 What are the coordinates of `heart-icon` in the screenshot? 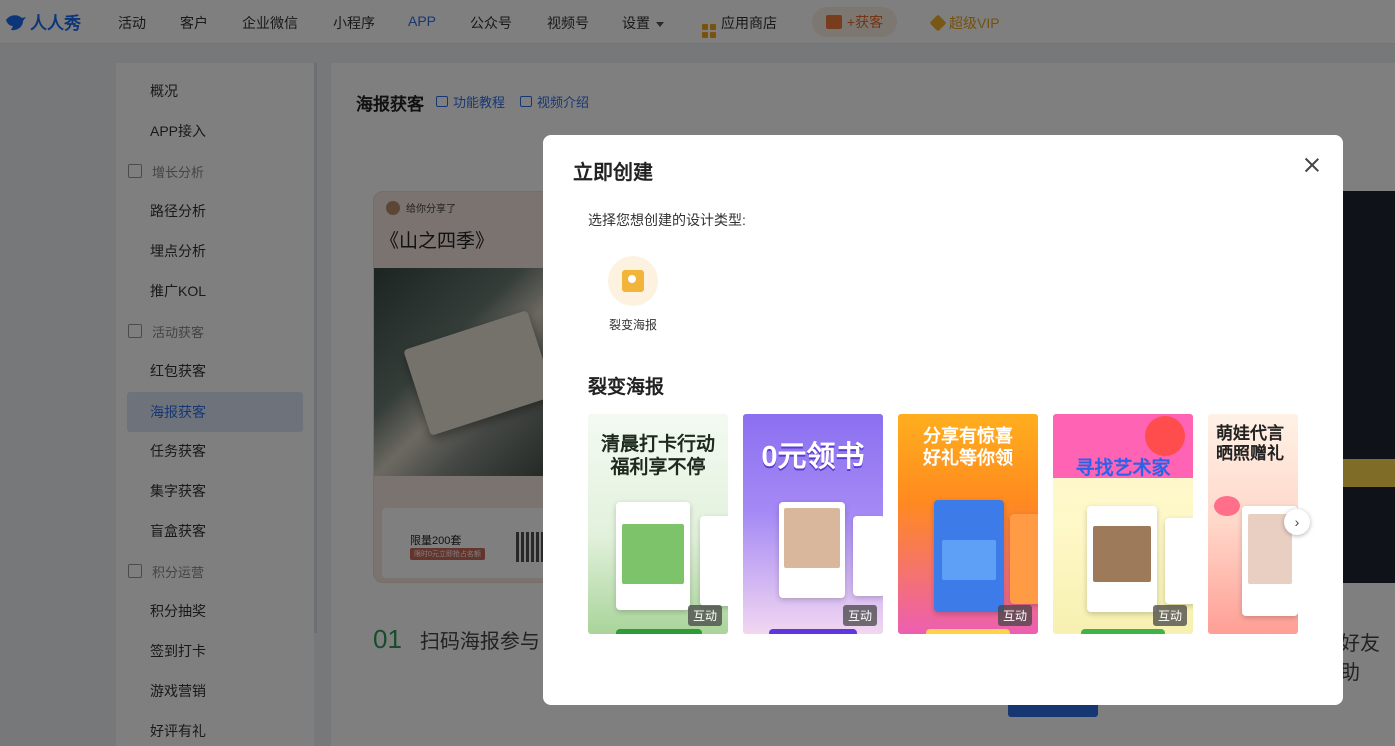 It's located at (1227, 506).